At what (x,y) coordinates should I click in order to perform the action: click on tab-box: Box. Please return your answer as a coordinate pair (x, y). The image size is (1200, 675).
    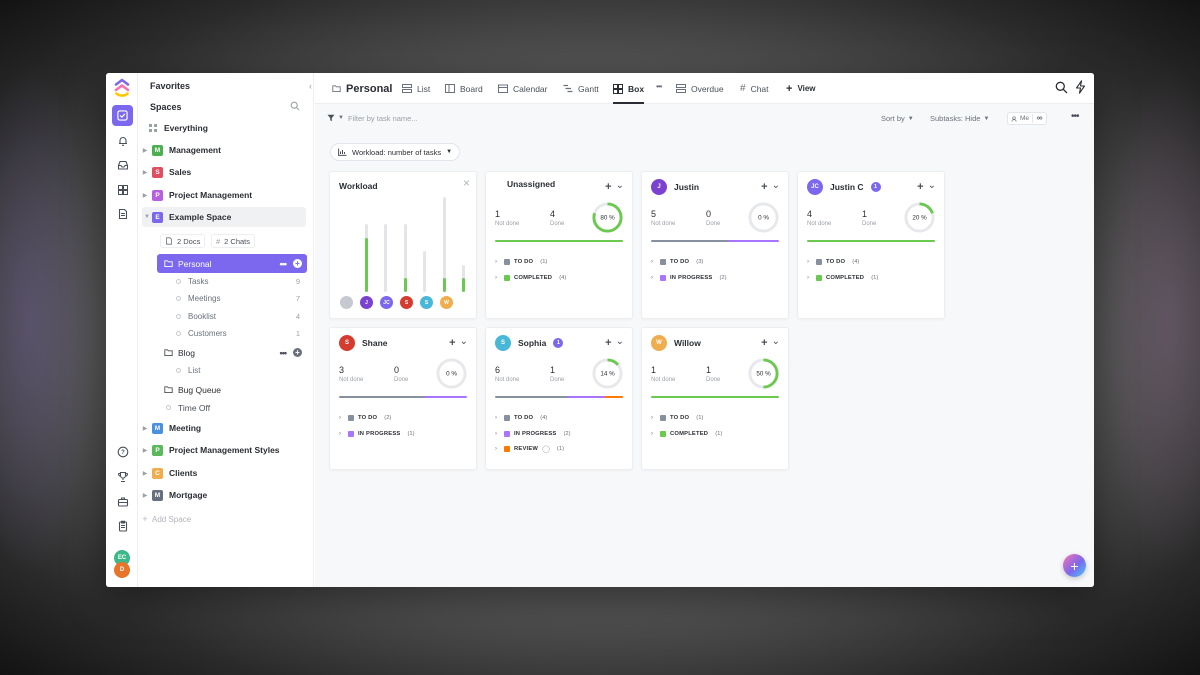
    Looking at the image, I should click on (629, 88).